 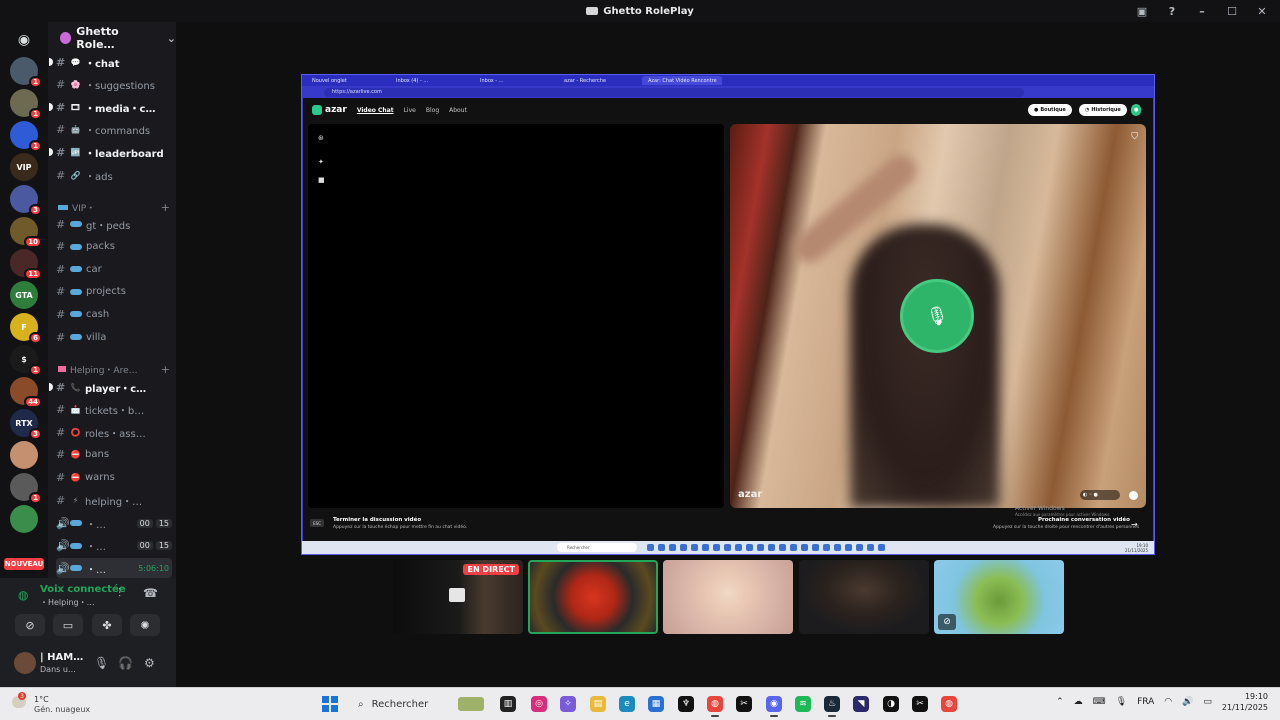 What do you see at coordinates (539, 704) in the screenshot?
I see `instagram-icon: ◎` at bounding box center [539, 704].